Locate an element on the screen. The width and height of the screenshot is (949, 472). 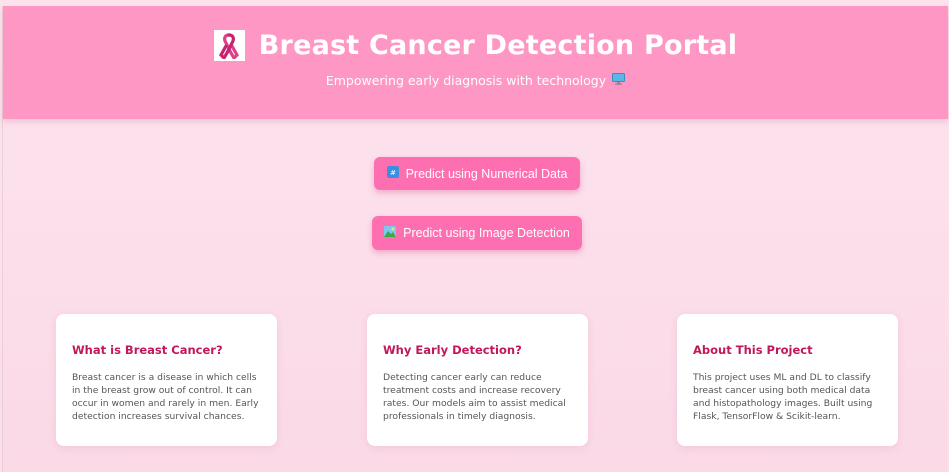
computer-monitor-icon is located at coordinates (619, 80).